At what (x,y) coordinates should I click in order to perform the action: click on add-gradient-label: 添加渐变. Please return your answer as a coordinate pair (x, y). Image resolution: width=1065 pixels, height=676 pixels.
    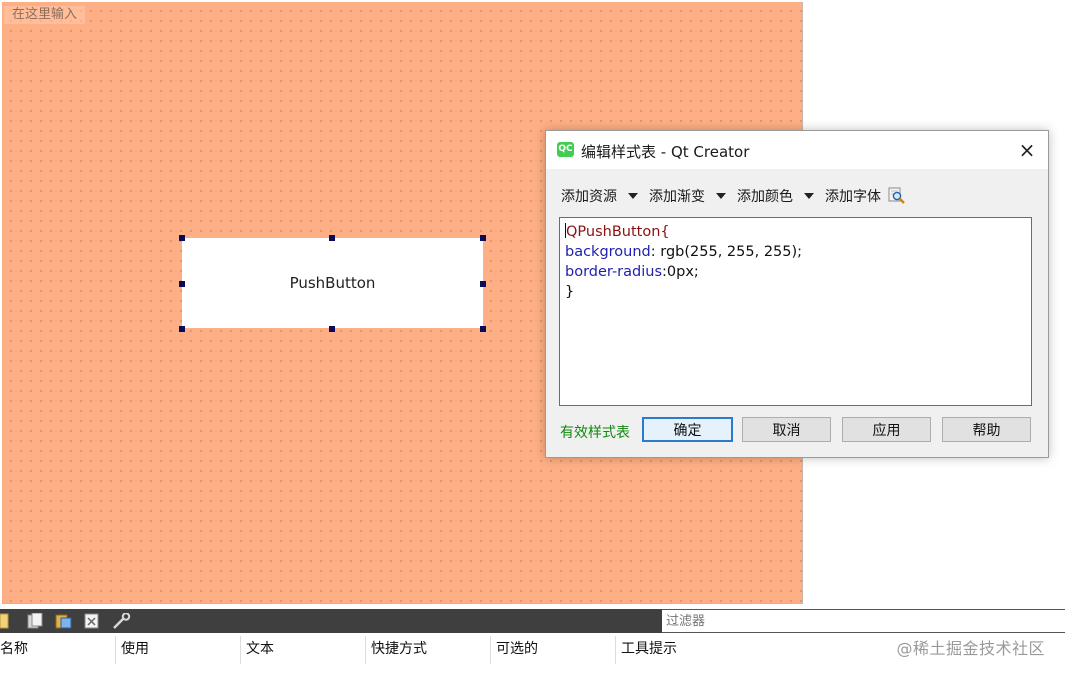
    Looking at the image, I should click on (677, 197).